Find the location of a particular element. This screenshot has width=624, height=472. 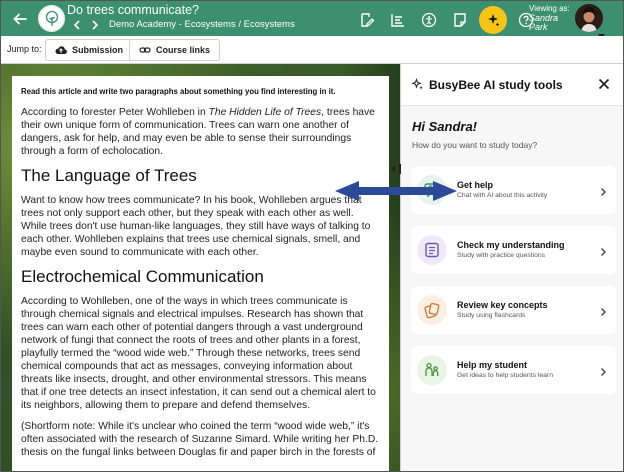

course-links-button: Course links is located at coordinates (175, 50).